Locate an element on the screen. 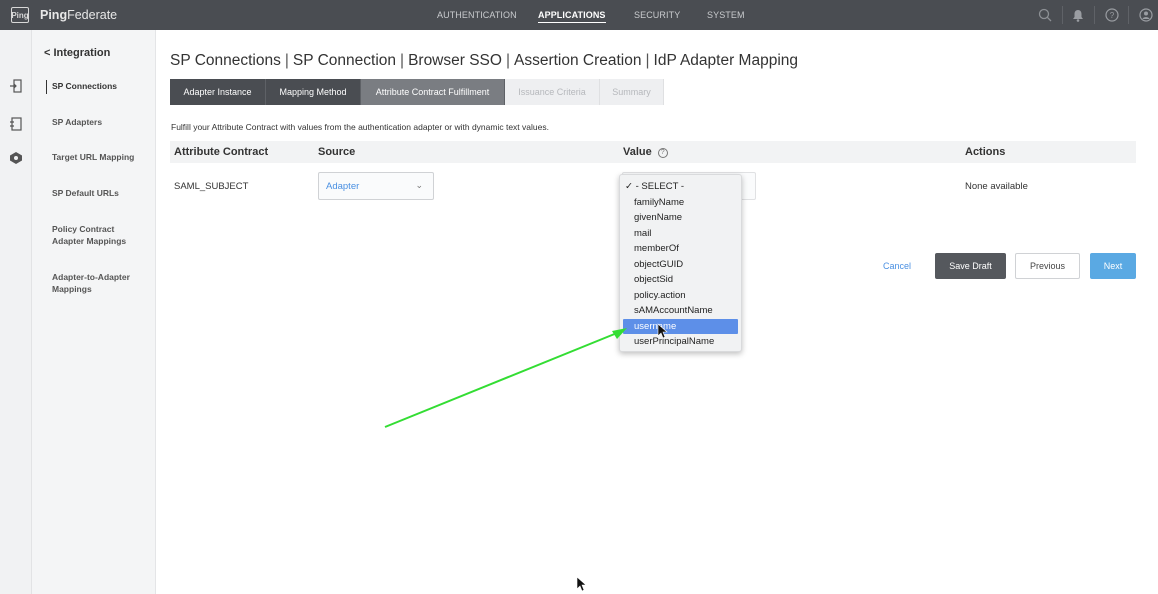 The height and width of the screenshot is (594, 1158). help-icon: ? is located at coordinates (1112, 15).